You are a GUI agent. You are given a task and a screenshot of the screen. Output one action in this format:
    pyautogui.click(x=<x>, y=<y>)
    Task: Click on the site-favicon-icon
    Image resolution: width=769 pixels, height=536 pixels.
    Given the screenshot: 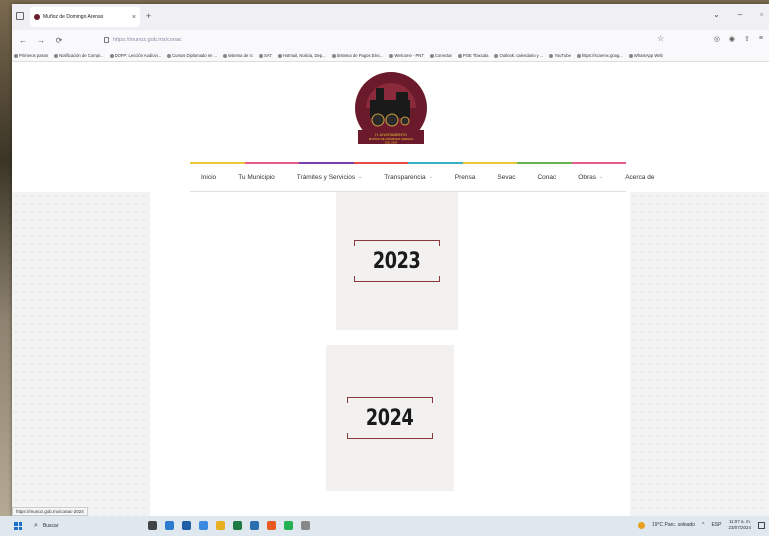 What is the action you would take?
    pyautogui.click(x=37, y=17)
    